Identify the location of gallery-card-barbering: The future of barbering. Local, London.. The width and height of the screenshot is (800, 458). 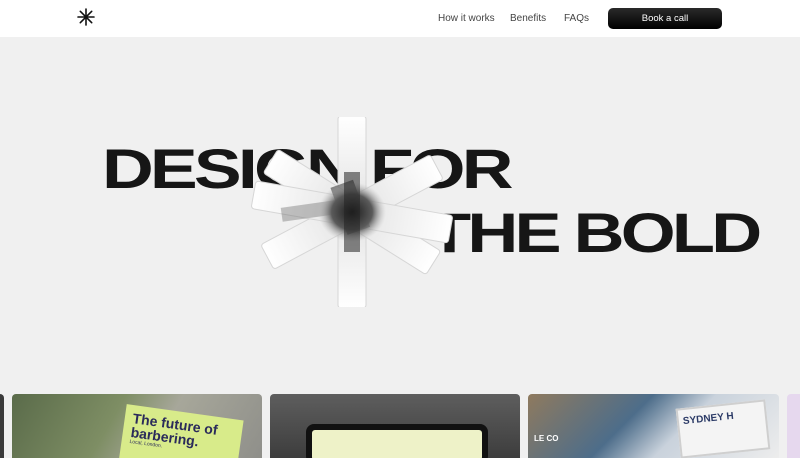
(137, 426).